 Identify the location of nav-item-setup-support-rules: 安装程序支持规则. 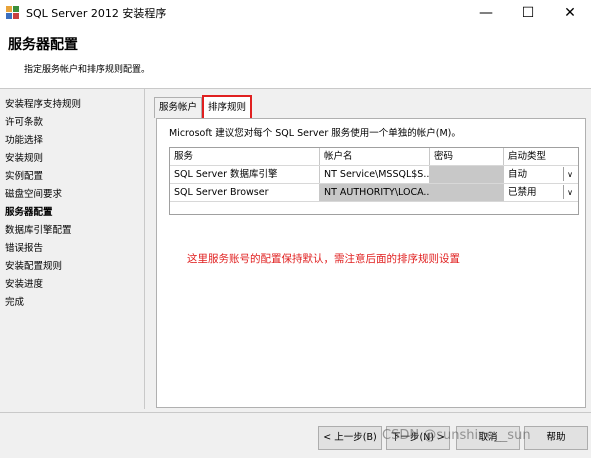
(72, 105).